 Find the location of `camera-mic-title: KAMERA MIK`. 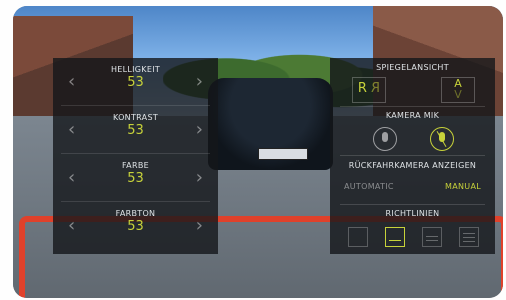

camera-mic-title: KAMERA MIK is located at coordinates (412, 115).